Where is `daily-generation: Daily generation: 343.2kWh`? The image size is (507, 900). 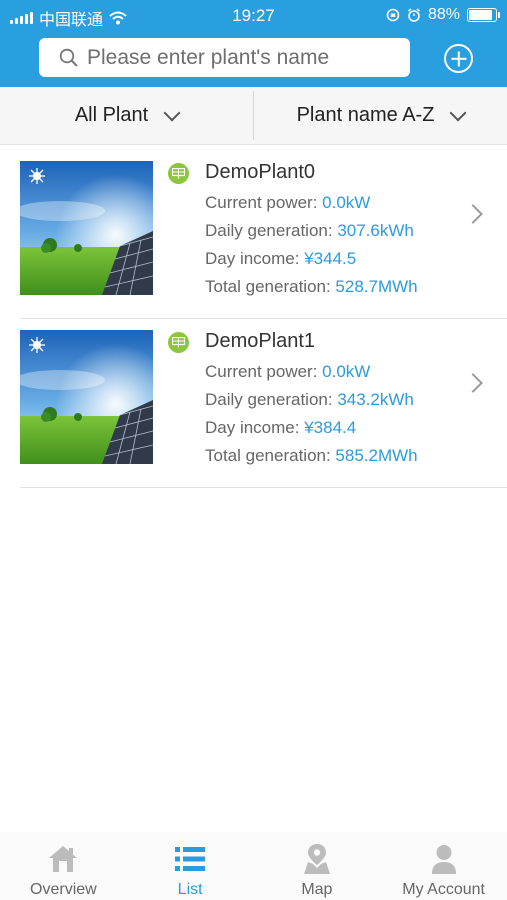
daily-generation: Daily generation: 343.2kWh is located at coordinates (309, 400).